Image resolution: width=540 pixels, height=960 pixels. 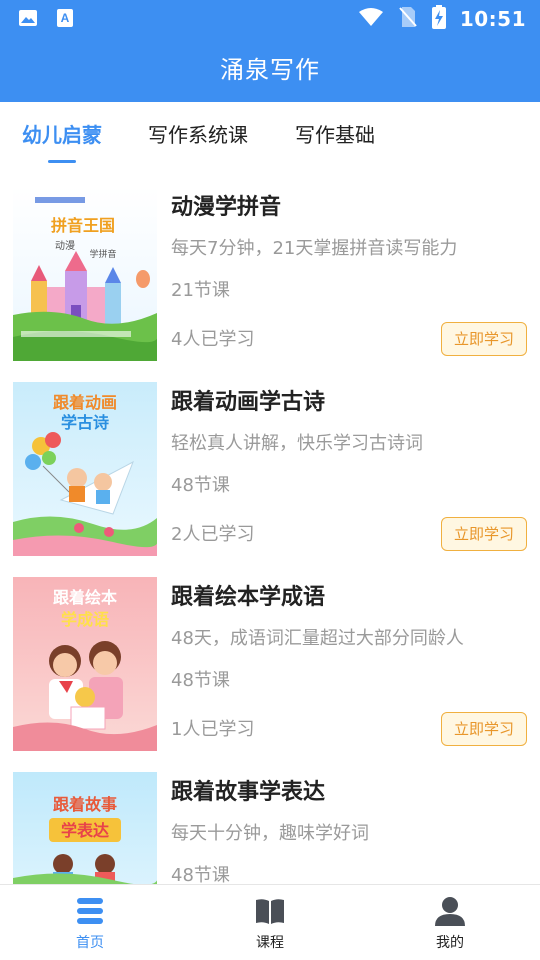 I want to click on bottom-navigation: 首页 课程 我的, so click(x=270, y=922).